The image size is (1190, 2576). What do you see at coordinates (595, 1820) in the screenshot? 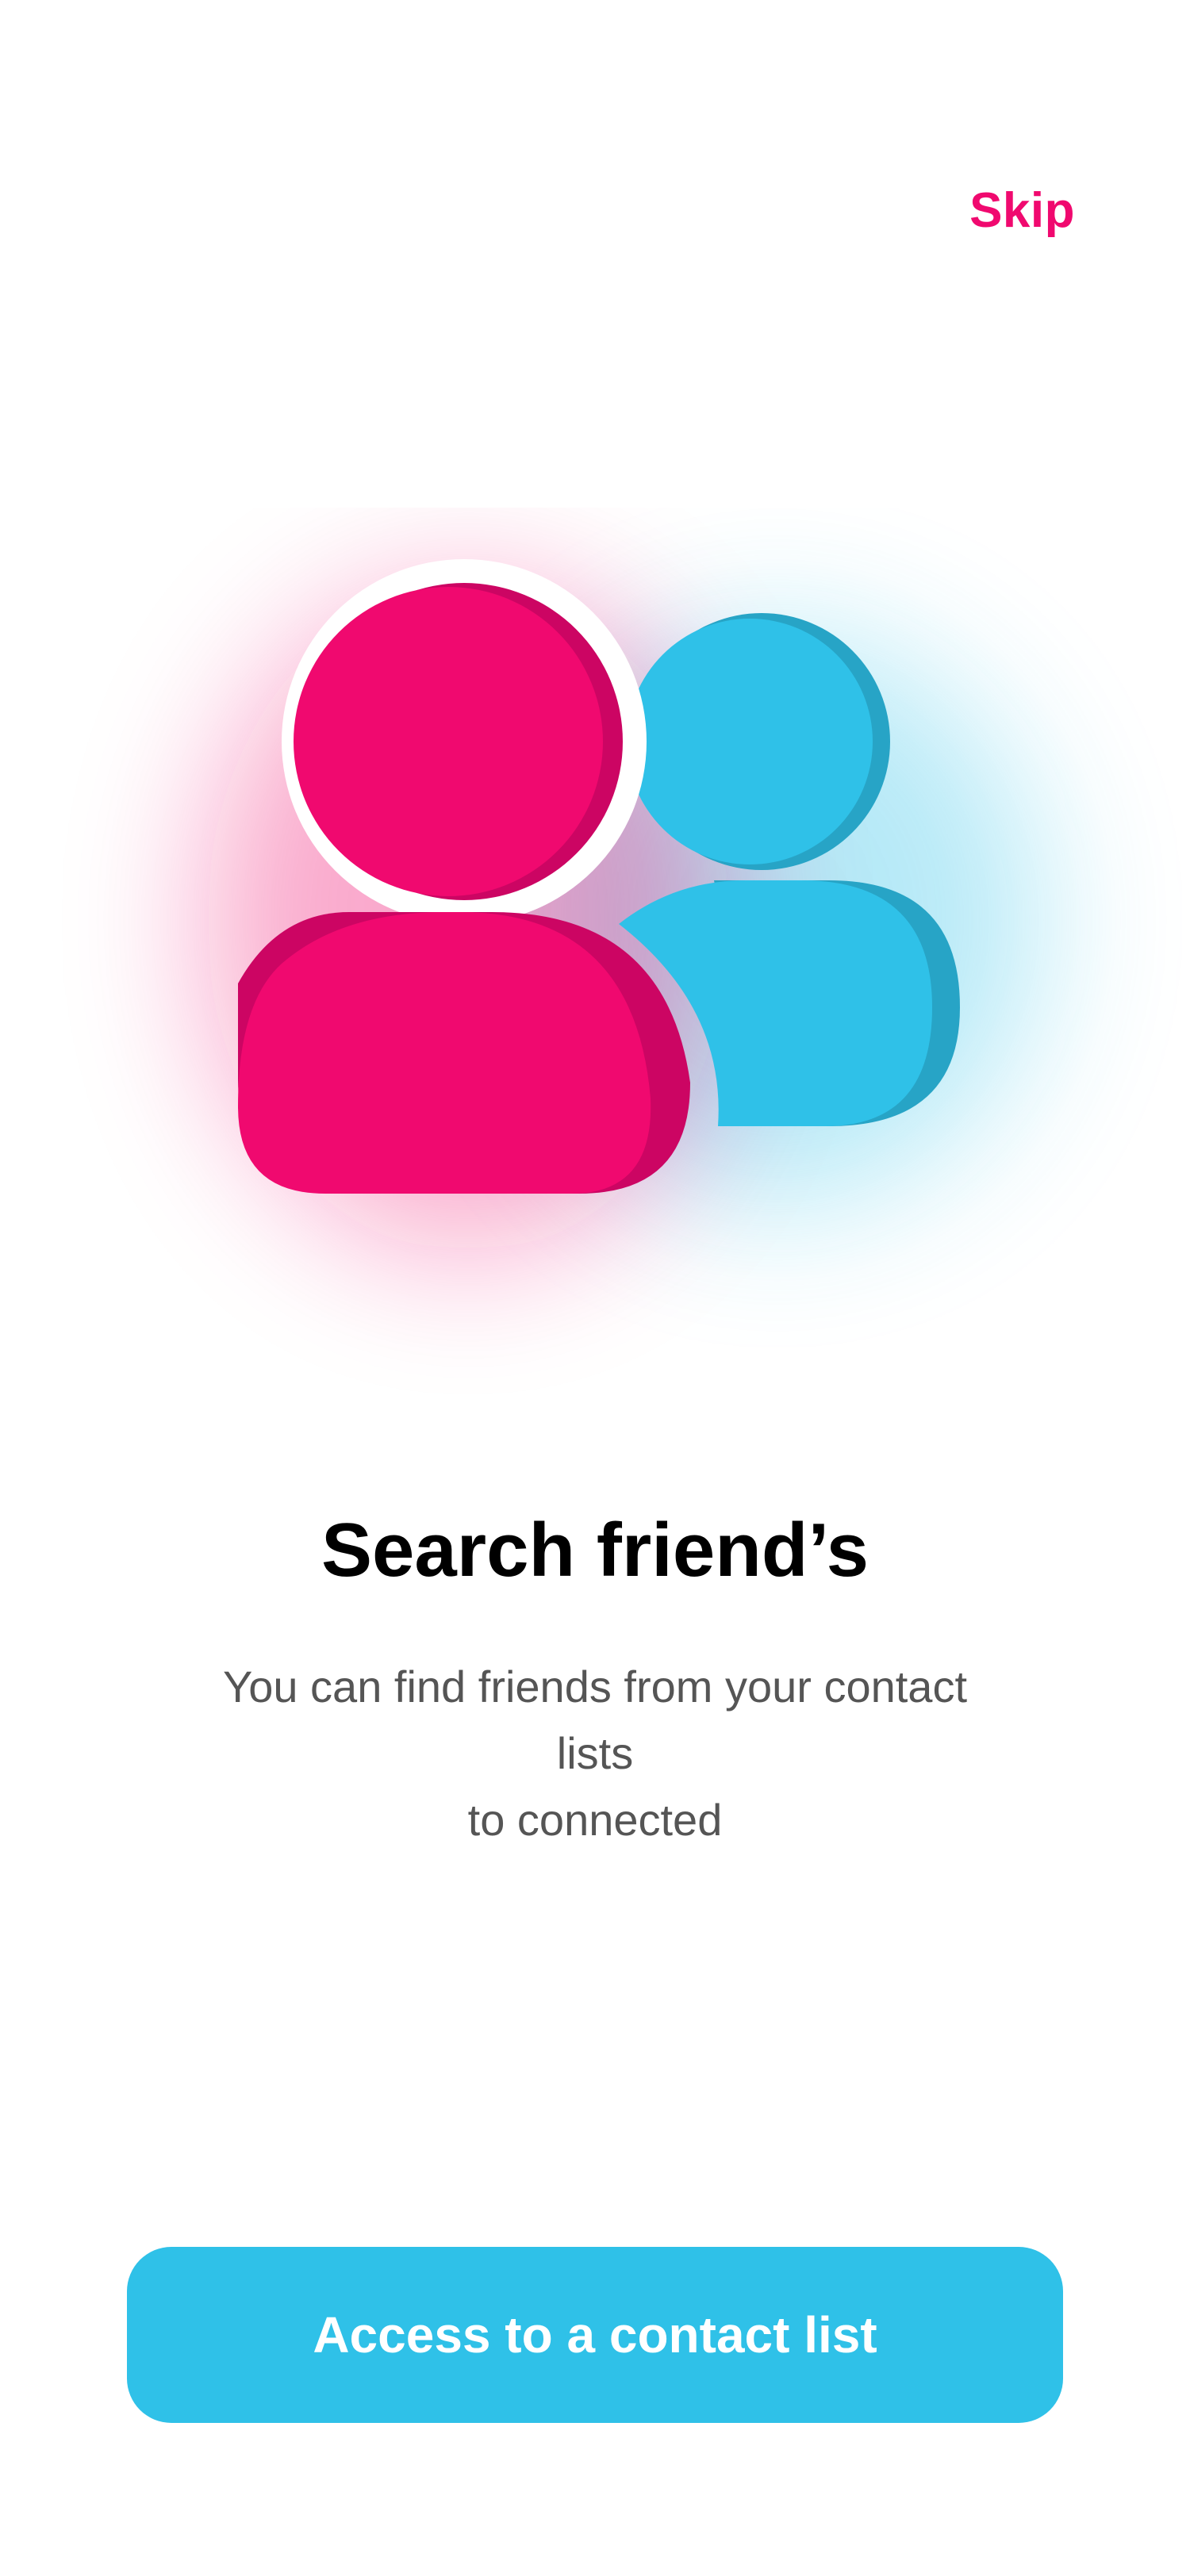
I see `subtitle-line: to connected` at bounding box center [595, 1820].